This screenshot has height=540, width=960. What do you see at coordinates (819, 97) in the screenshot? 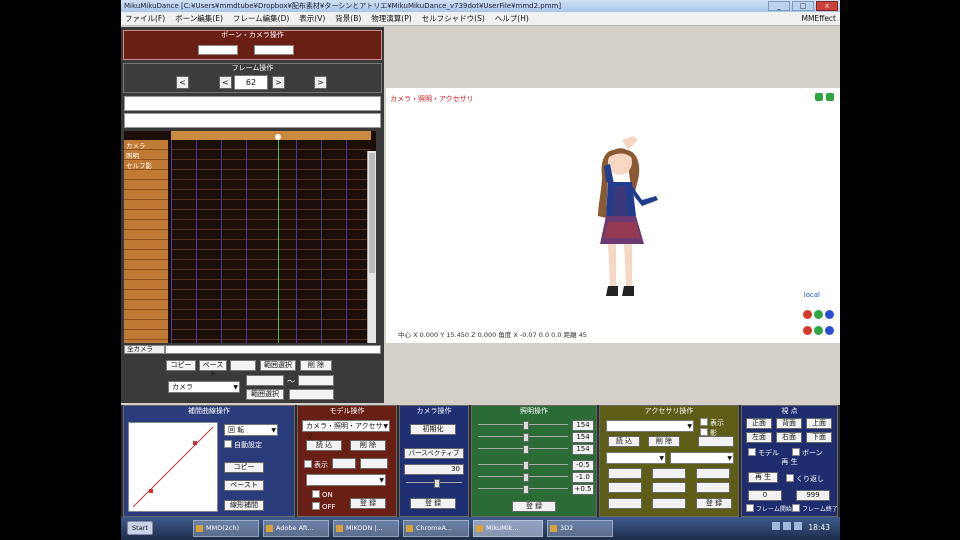
I see `viewport-rotate-icon` at bounding box center [819, 97].